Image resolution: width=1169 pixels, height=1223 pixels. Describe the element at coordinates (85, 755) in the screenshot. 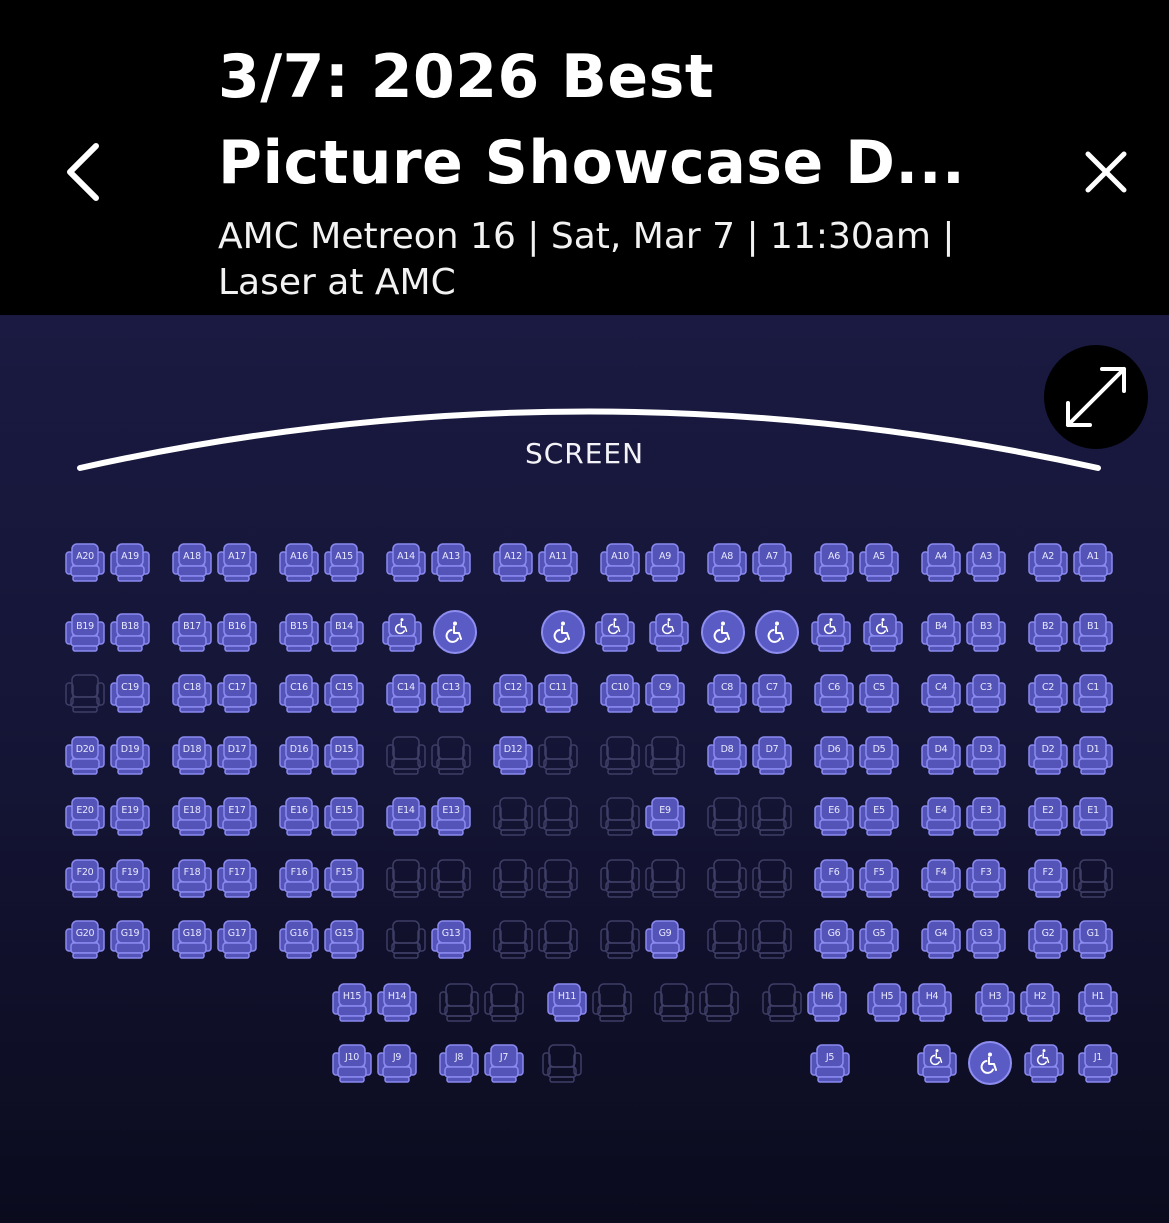

I see `seat-d20: D20` at that location.